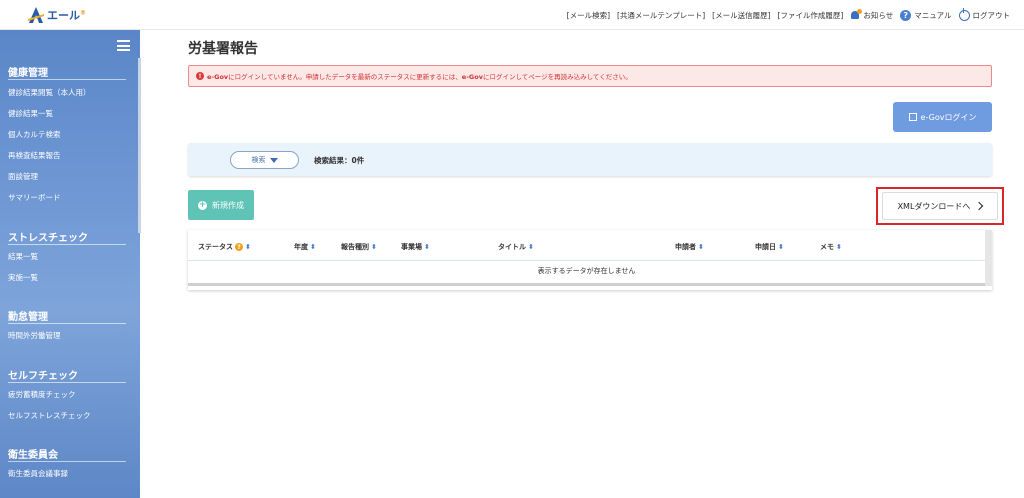 Image resolution: width=1024 pixels, height=498 pixels. What do you see at coordinates (239, 247) in the screenshot?
I see `question-icon: ?` at bounding box center [239, 247].